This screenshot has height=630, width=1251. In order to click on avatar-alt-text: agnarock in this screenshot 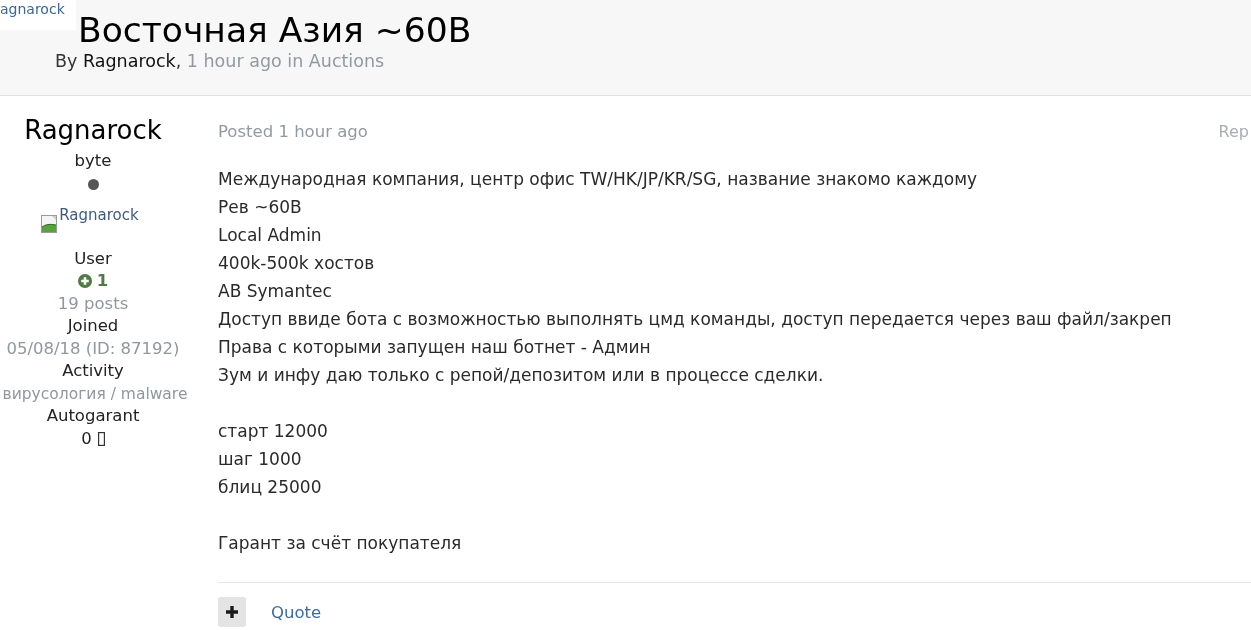, I will do `click(38, 15)`.